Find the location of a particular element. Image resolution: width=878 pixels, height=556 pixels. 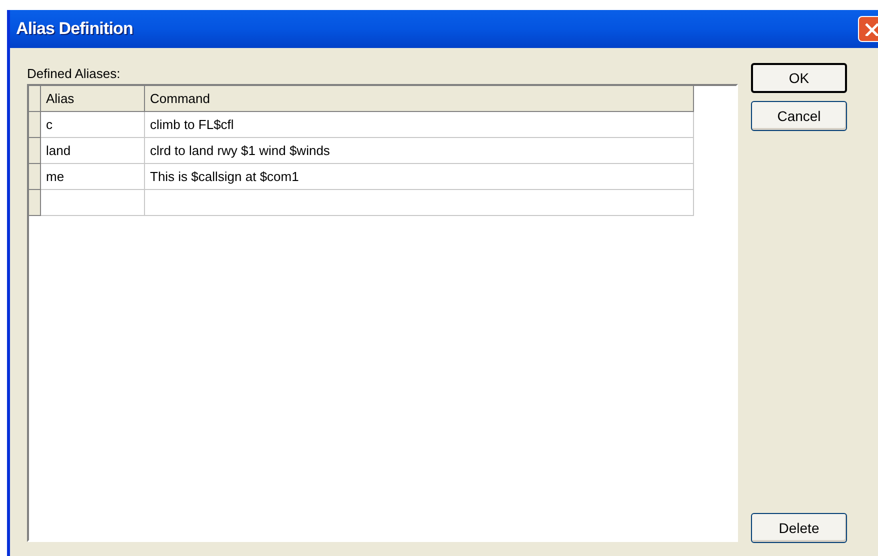

column-header: Alias is located at coordinates (93, 99).